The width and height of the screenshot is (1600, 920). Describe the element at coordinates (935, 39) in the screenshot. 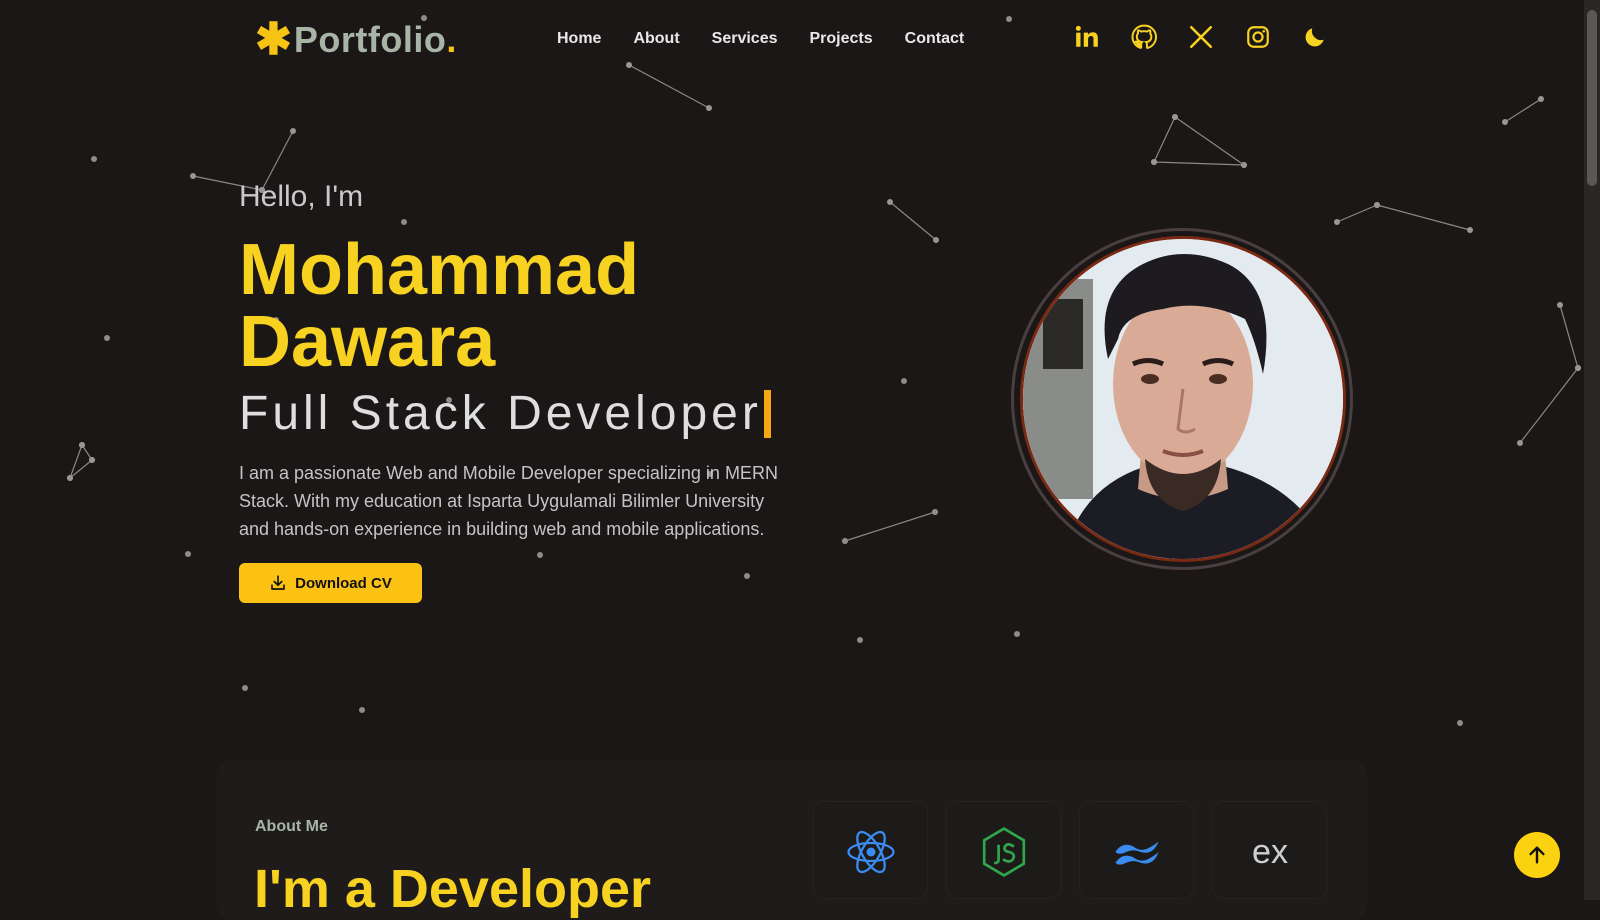

I see `nav-contact: Contact` at that location.